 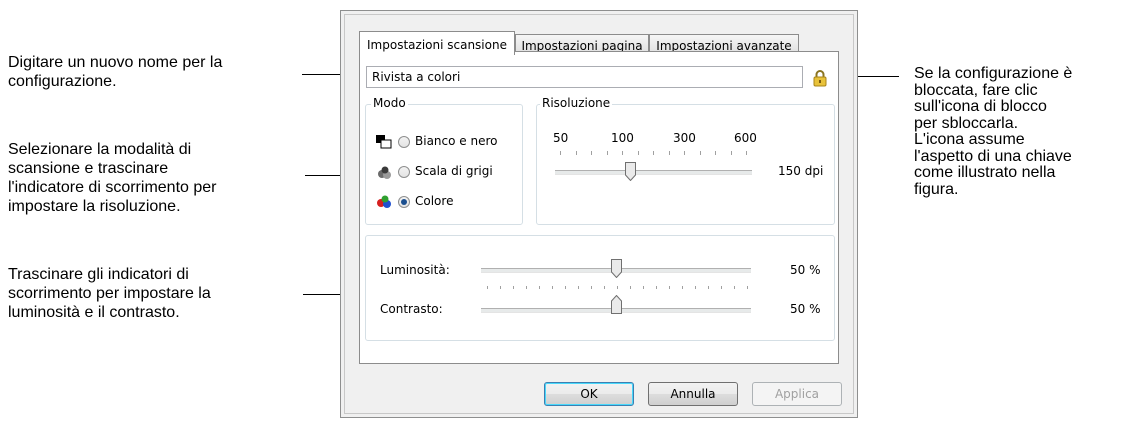 I want to click on radio-grayscale, so click(x=404, y=172).